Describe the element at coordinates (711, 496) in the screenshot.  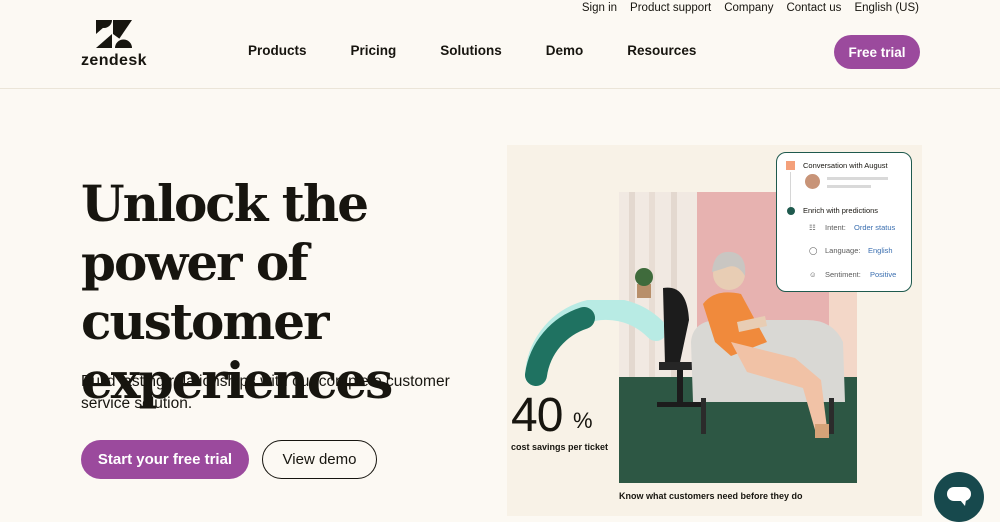
I see `photo-caption: Know what customers need before they do` at that location.